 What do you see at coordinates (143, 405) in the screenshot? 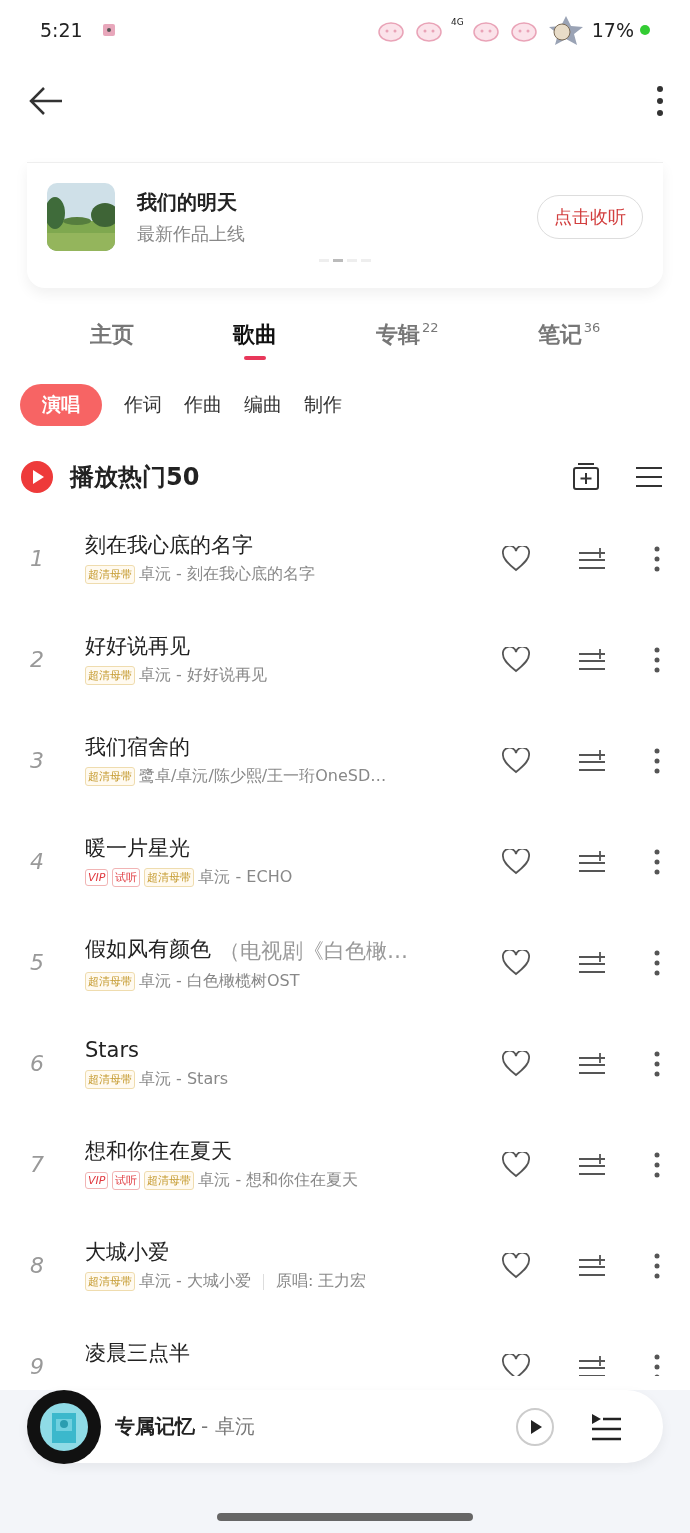
I see `role-filter-chip: 作词` at bounding box center [143, 405].